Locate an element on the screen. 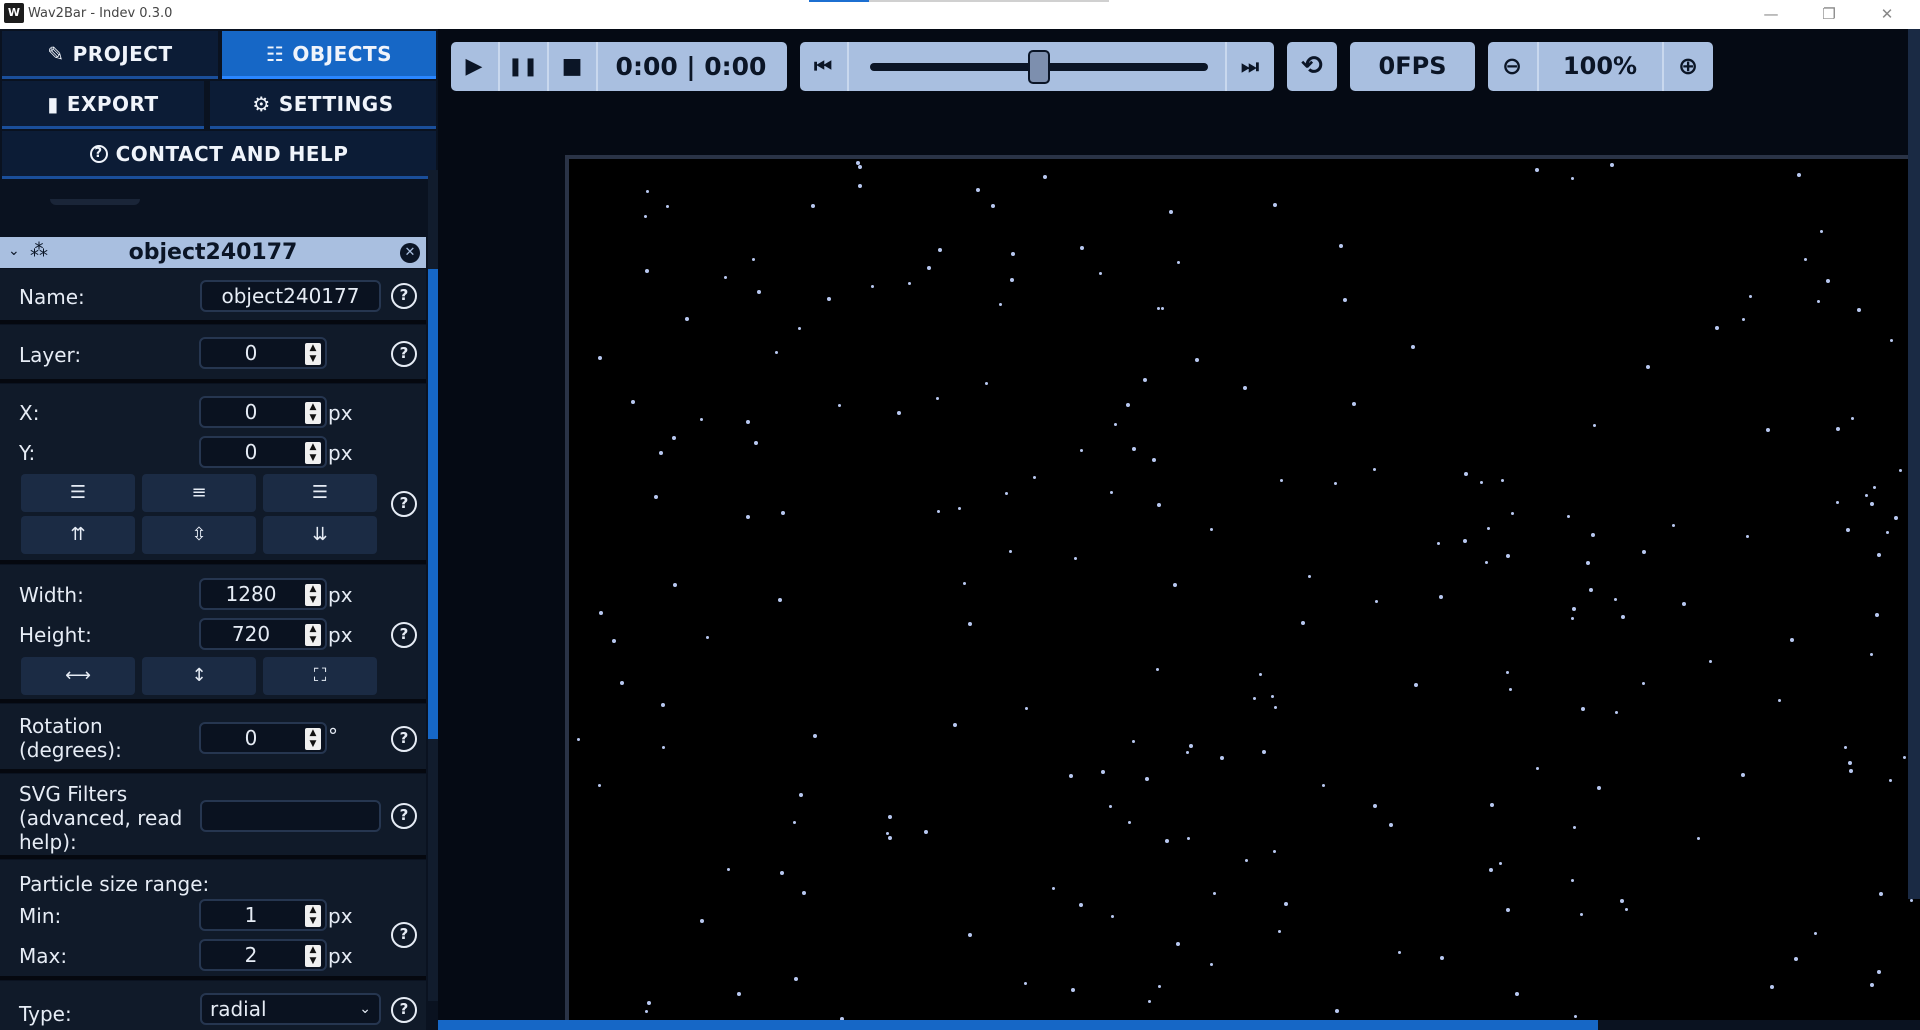  canvas-vertical-scrollbar is located at coordinates (1914, 464).